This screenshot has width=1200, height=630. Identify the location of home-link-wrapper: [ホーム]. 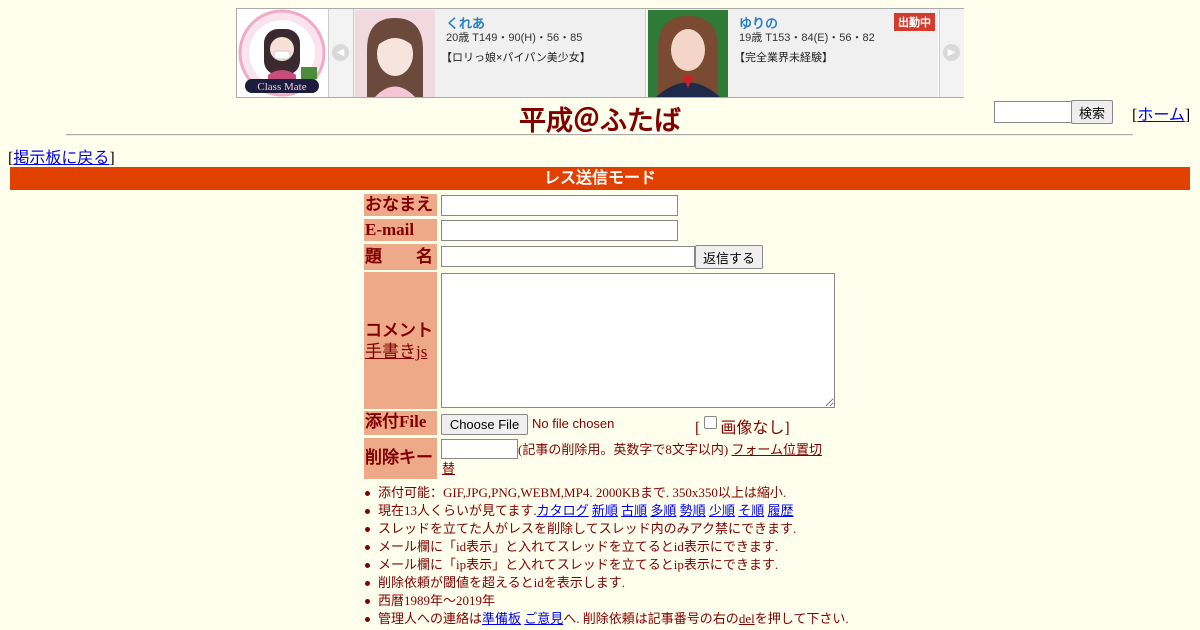
(1161, 115).